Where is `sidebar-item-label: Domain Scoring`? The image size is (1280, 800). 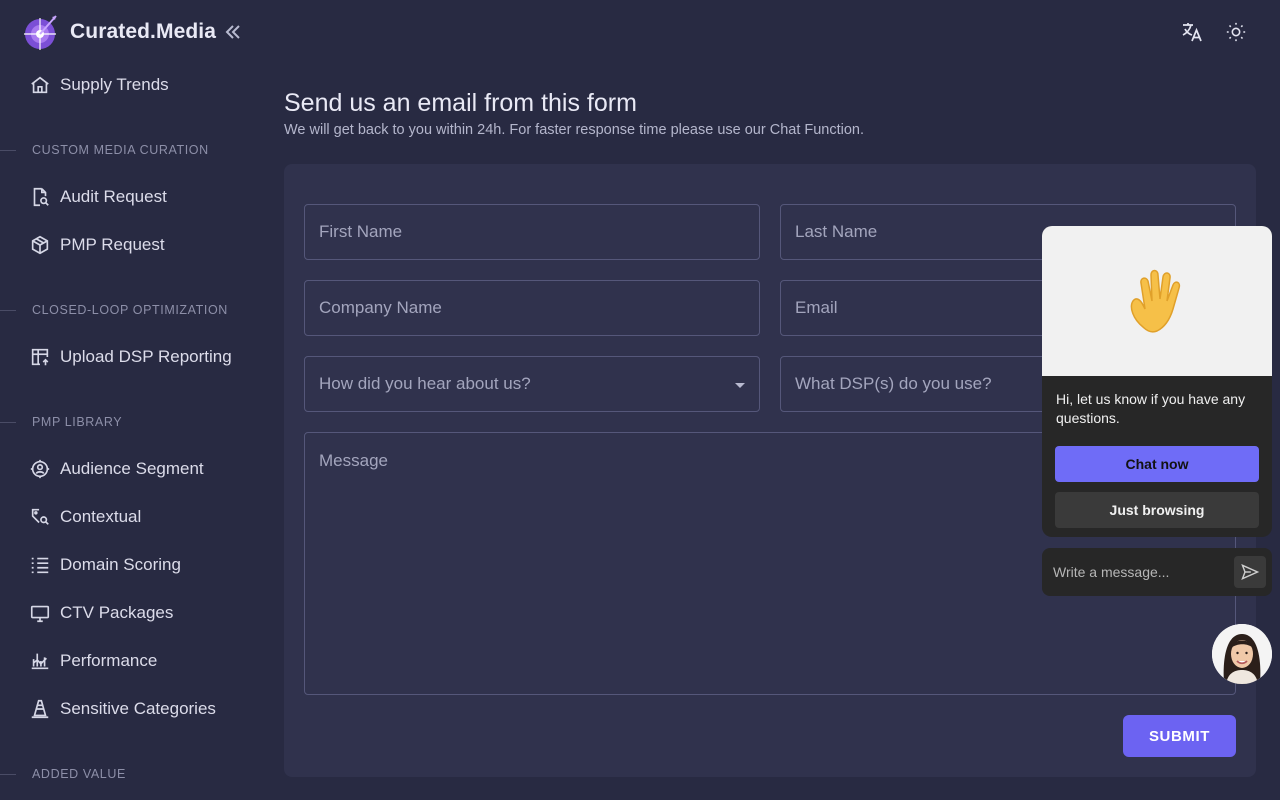
sidebar-item-label: Domain Scoring is located at coordinates (120, 564).